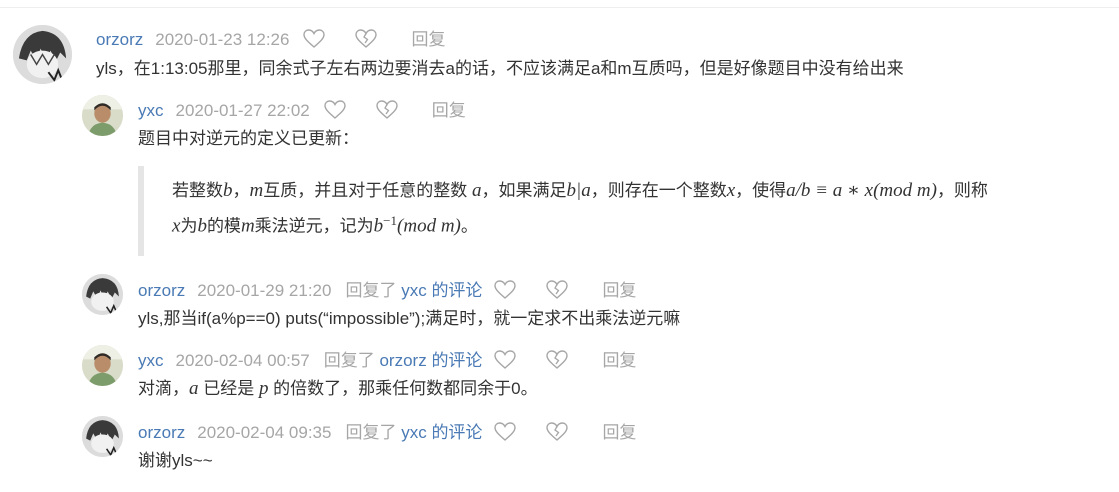 The height and width of the screenshot is (492, 1119). I want to click on comment-text: 谢谢yls~~, so click(175, 460).